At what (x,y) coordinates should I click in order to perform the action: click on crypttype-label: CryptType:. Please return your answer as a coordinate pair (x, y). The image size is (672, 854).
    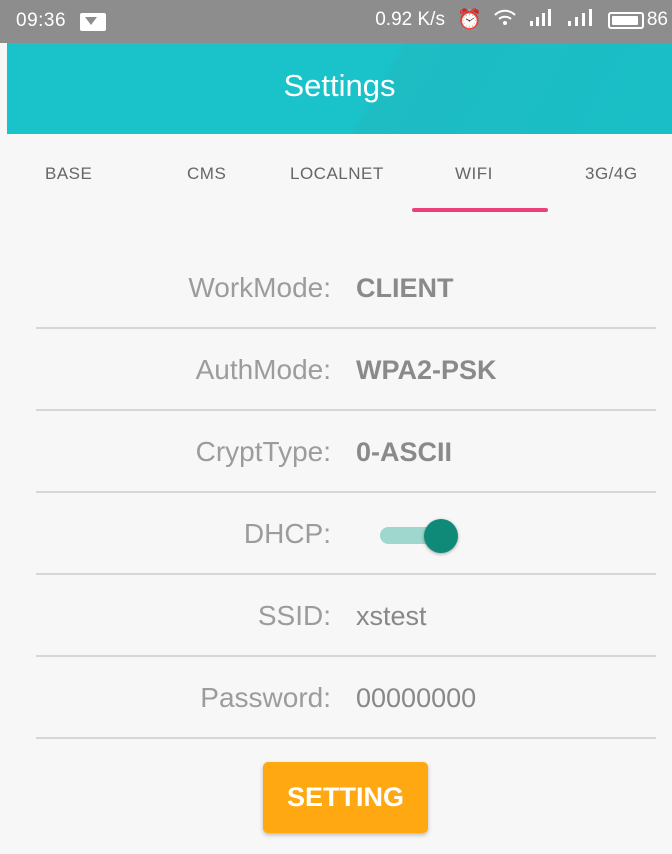
    Looking at the image, I should click on (263, 451).